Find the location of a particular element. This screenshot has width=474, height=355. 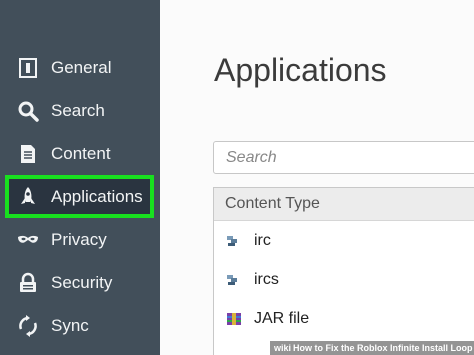

row-label: ircs is located at coordinates (266, 279).